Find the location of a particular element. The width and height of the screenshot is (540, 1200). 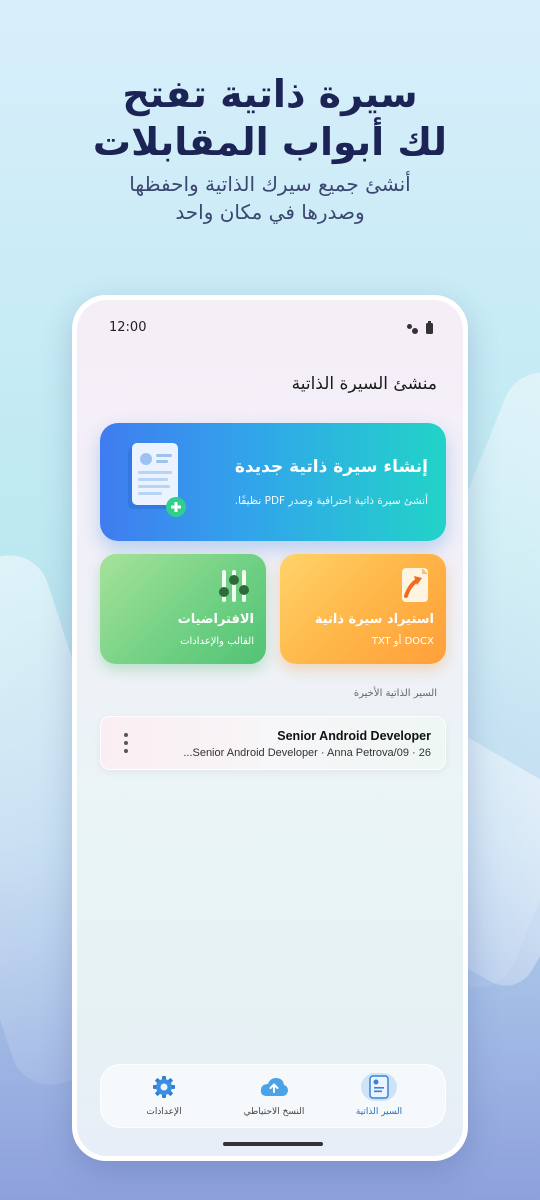

import-resume-subtitle: DOCX أو TXT is located at coordinates (402, 641).